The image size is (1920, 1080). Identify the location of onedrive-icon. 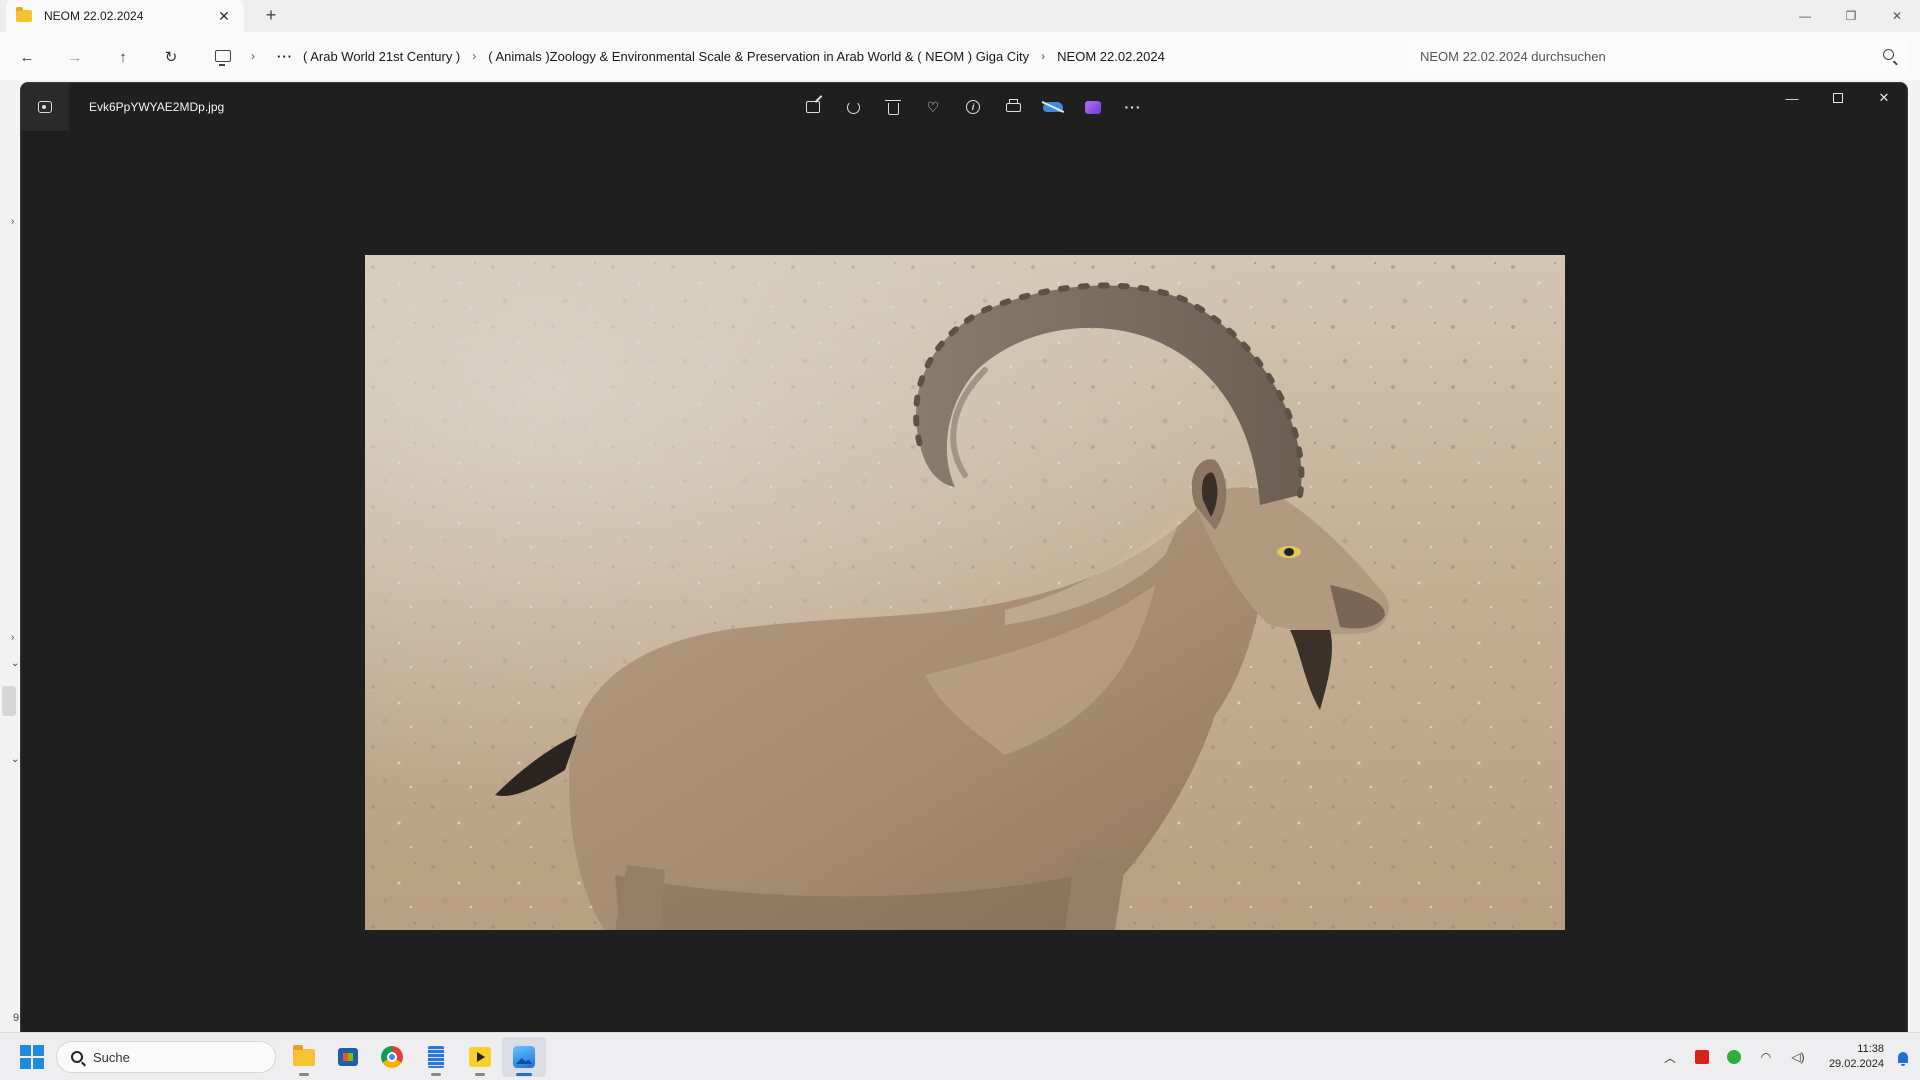
(1053, 107).